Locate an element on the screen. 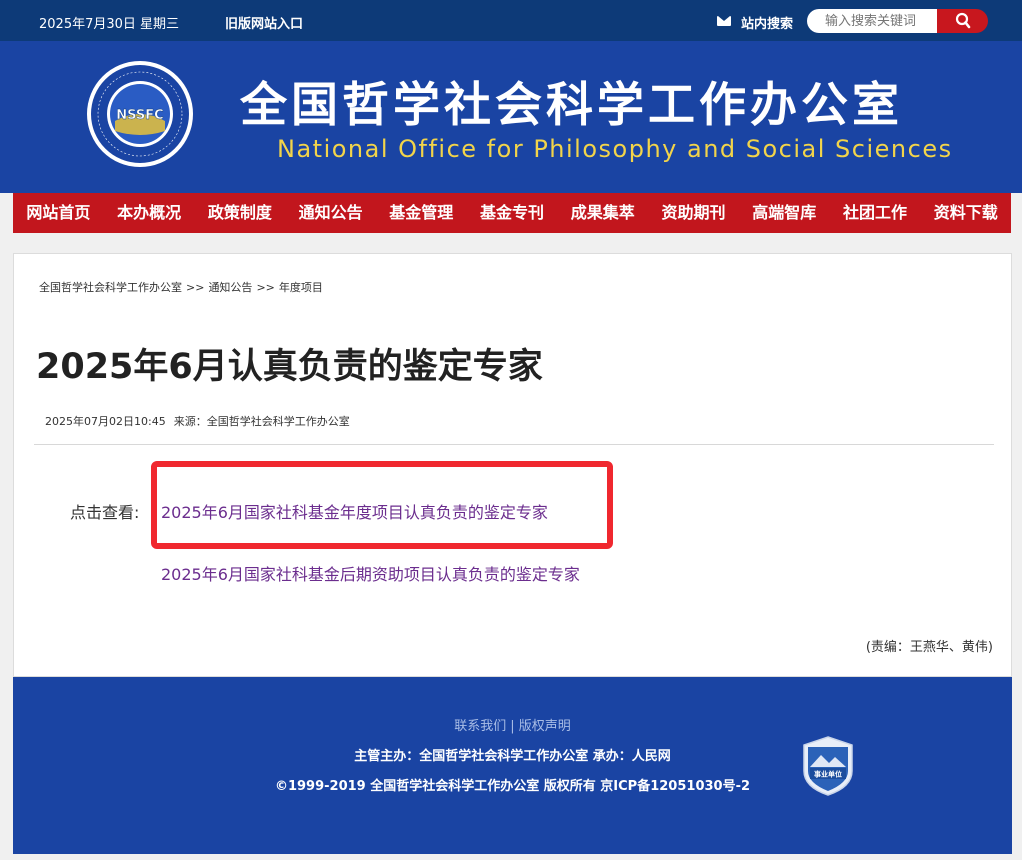 The width and height of the screenshot is (1022, 860). article-title: 2025年6月认真负责的鉴定专家 is located at coordinates (289, 367).